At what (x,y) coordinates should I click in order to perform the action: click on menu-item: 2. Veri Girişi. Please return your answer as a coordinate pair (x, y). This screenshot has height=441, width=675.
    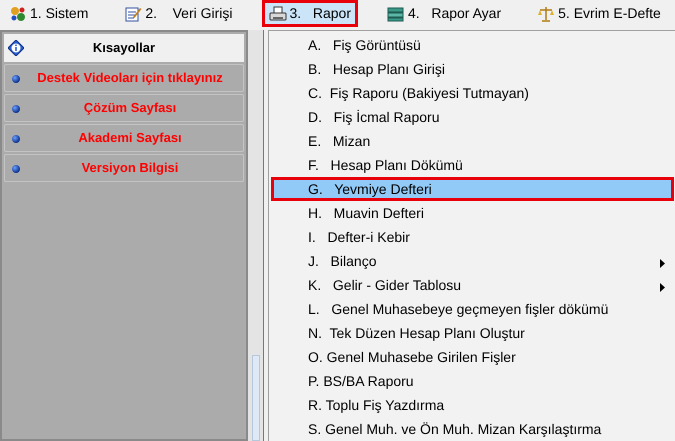
    Looking at the image, I should click on (178, 13).